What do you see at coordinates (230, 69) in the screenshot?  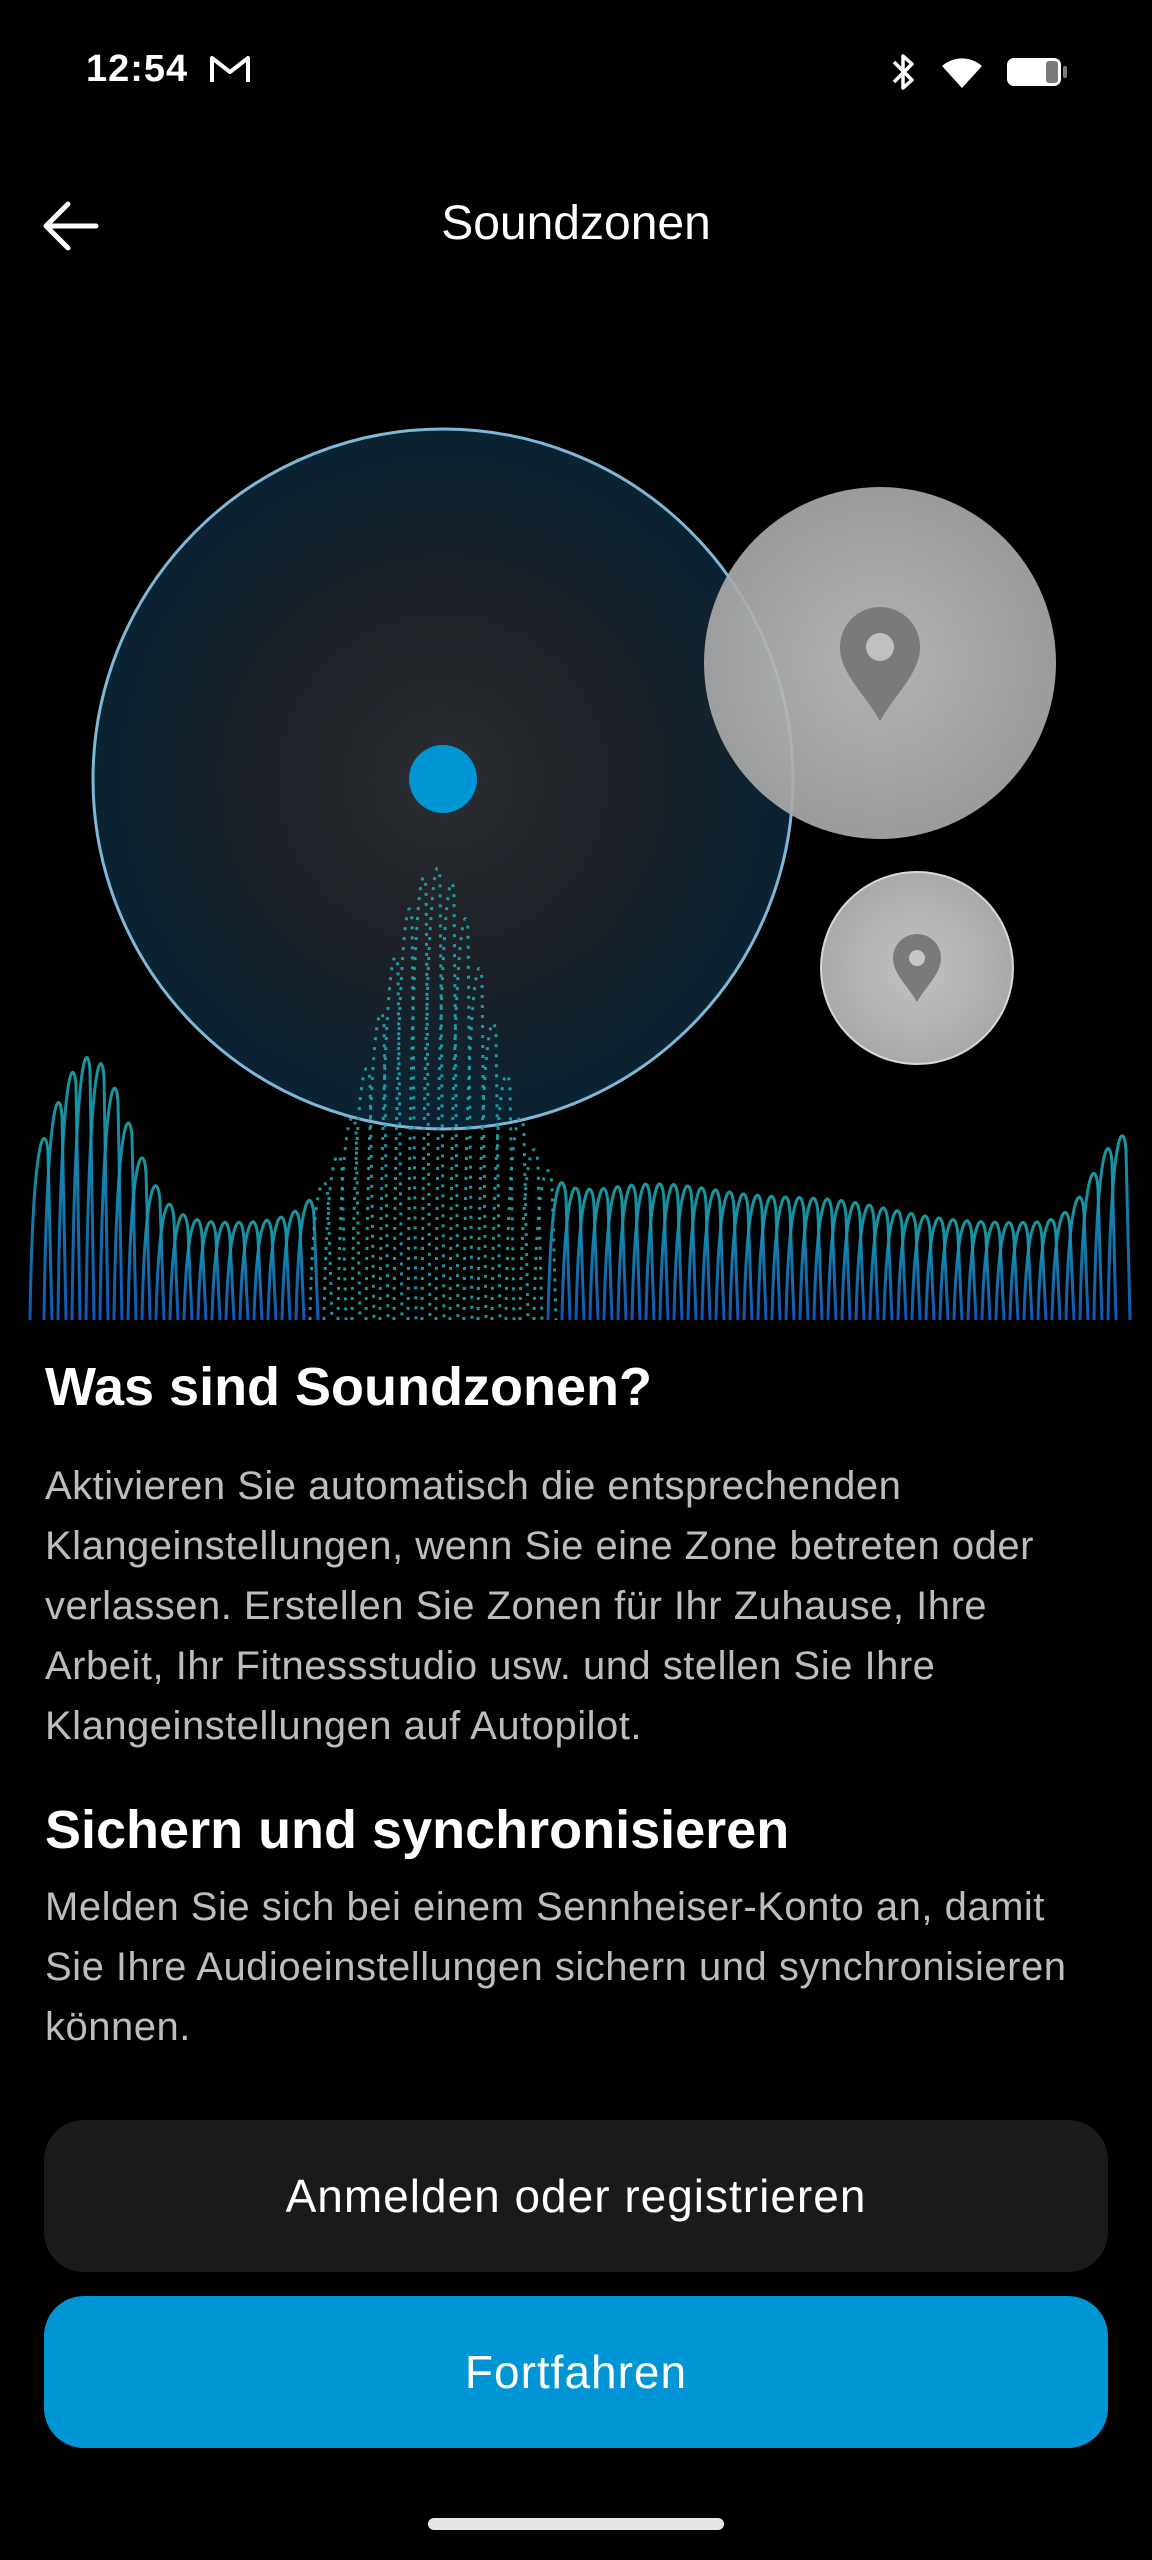 I see `gmail-icon` at bounding box center [230, 69].